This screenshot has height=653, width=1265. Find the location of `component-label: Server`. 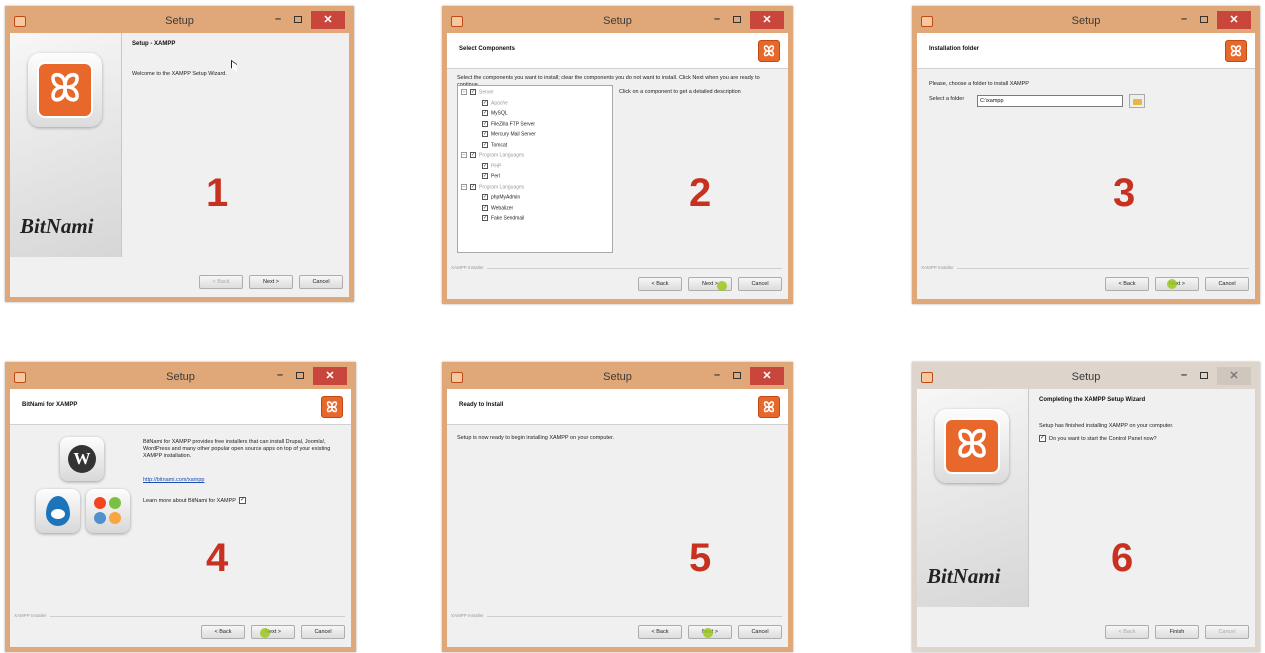

component-label: Server is located at coordinates (486, 92).